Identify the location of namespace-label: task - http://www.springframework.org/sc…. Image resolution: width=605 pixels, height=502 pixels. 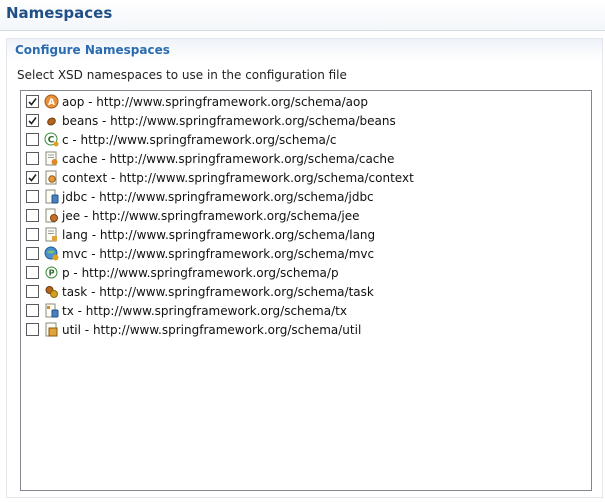
(218, 292).